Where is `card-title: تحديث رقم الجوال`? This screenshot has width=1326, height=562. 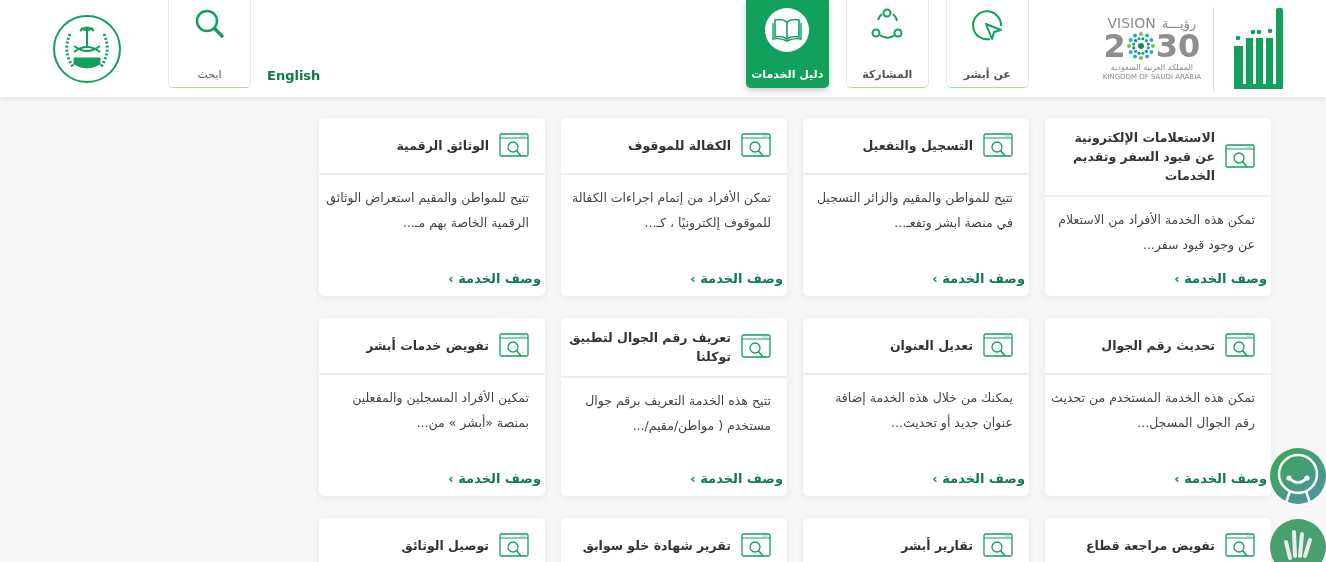
card-title: تحديث رقم الجوال is located at coordinates (1158, 346).